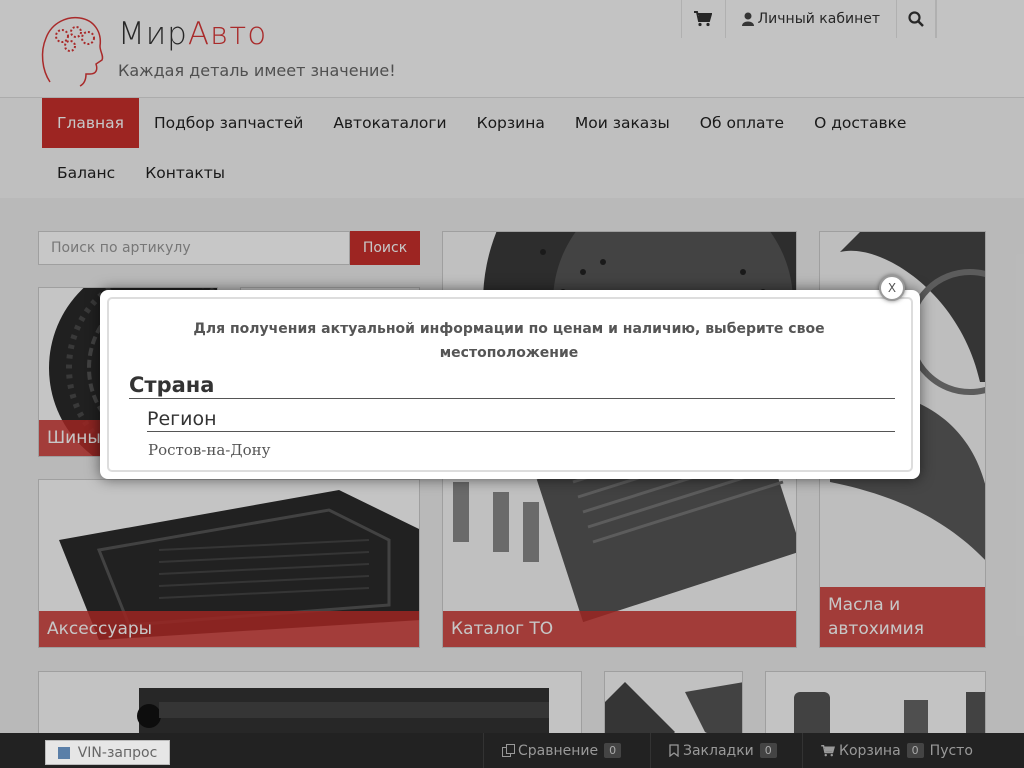  I want to click on cart-count-badge: 0, so click(915, 750).